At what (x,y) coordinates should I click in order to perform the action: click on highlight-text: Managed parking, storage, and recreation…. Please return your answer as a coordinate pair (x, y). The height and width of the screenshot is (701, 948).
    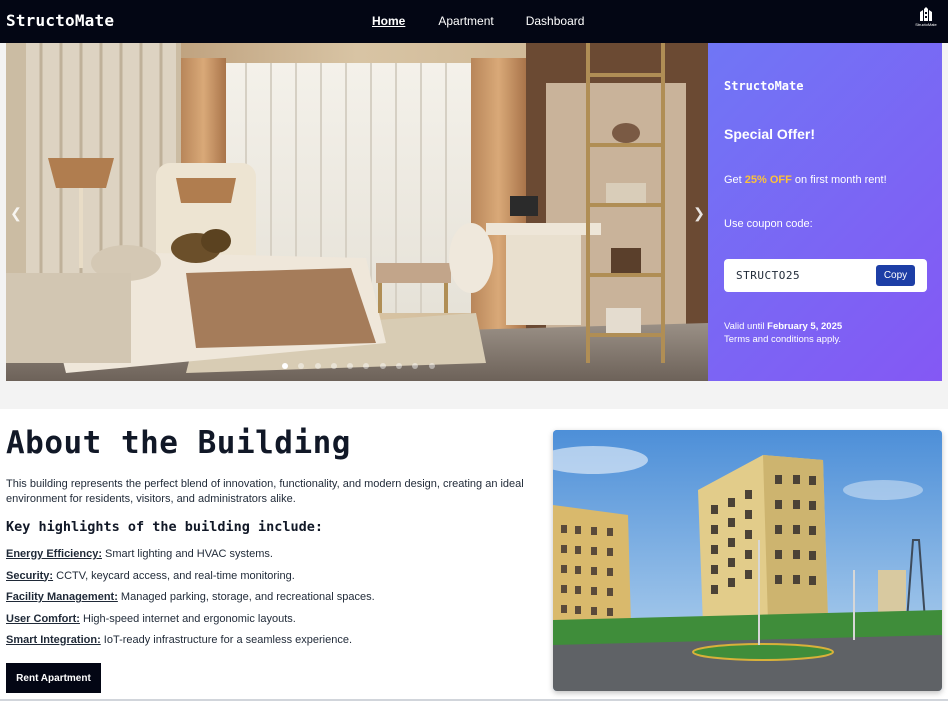
    Looking at the image, I should click on (246, 597).